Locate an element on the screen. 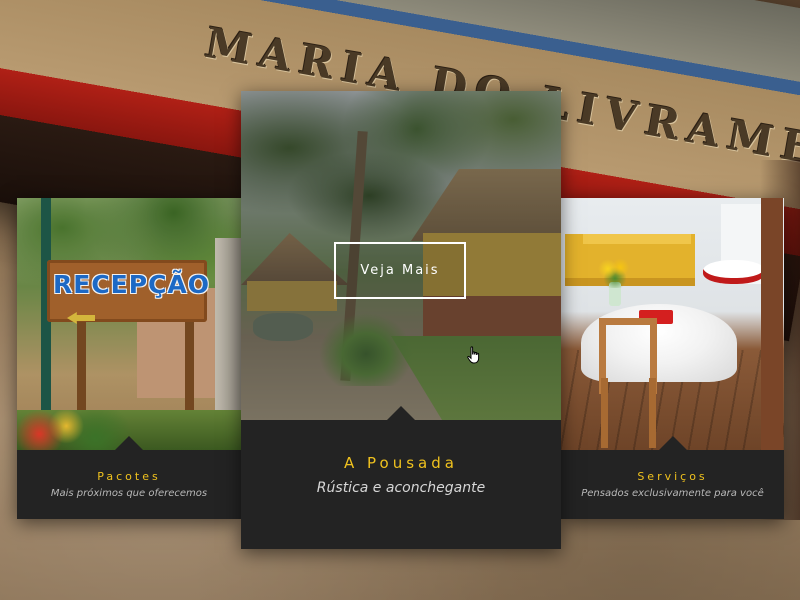 The height and width of the screenshot is (600, 800). card-a-pousada-caption: A Pousada Rústica e aconchegante is located at coordinates (401, 477).